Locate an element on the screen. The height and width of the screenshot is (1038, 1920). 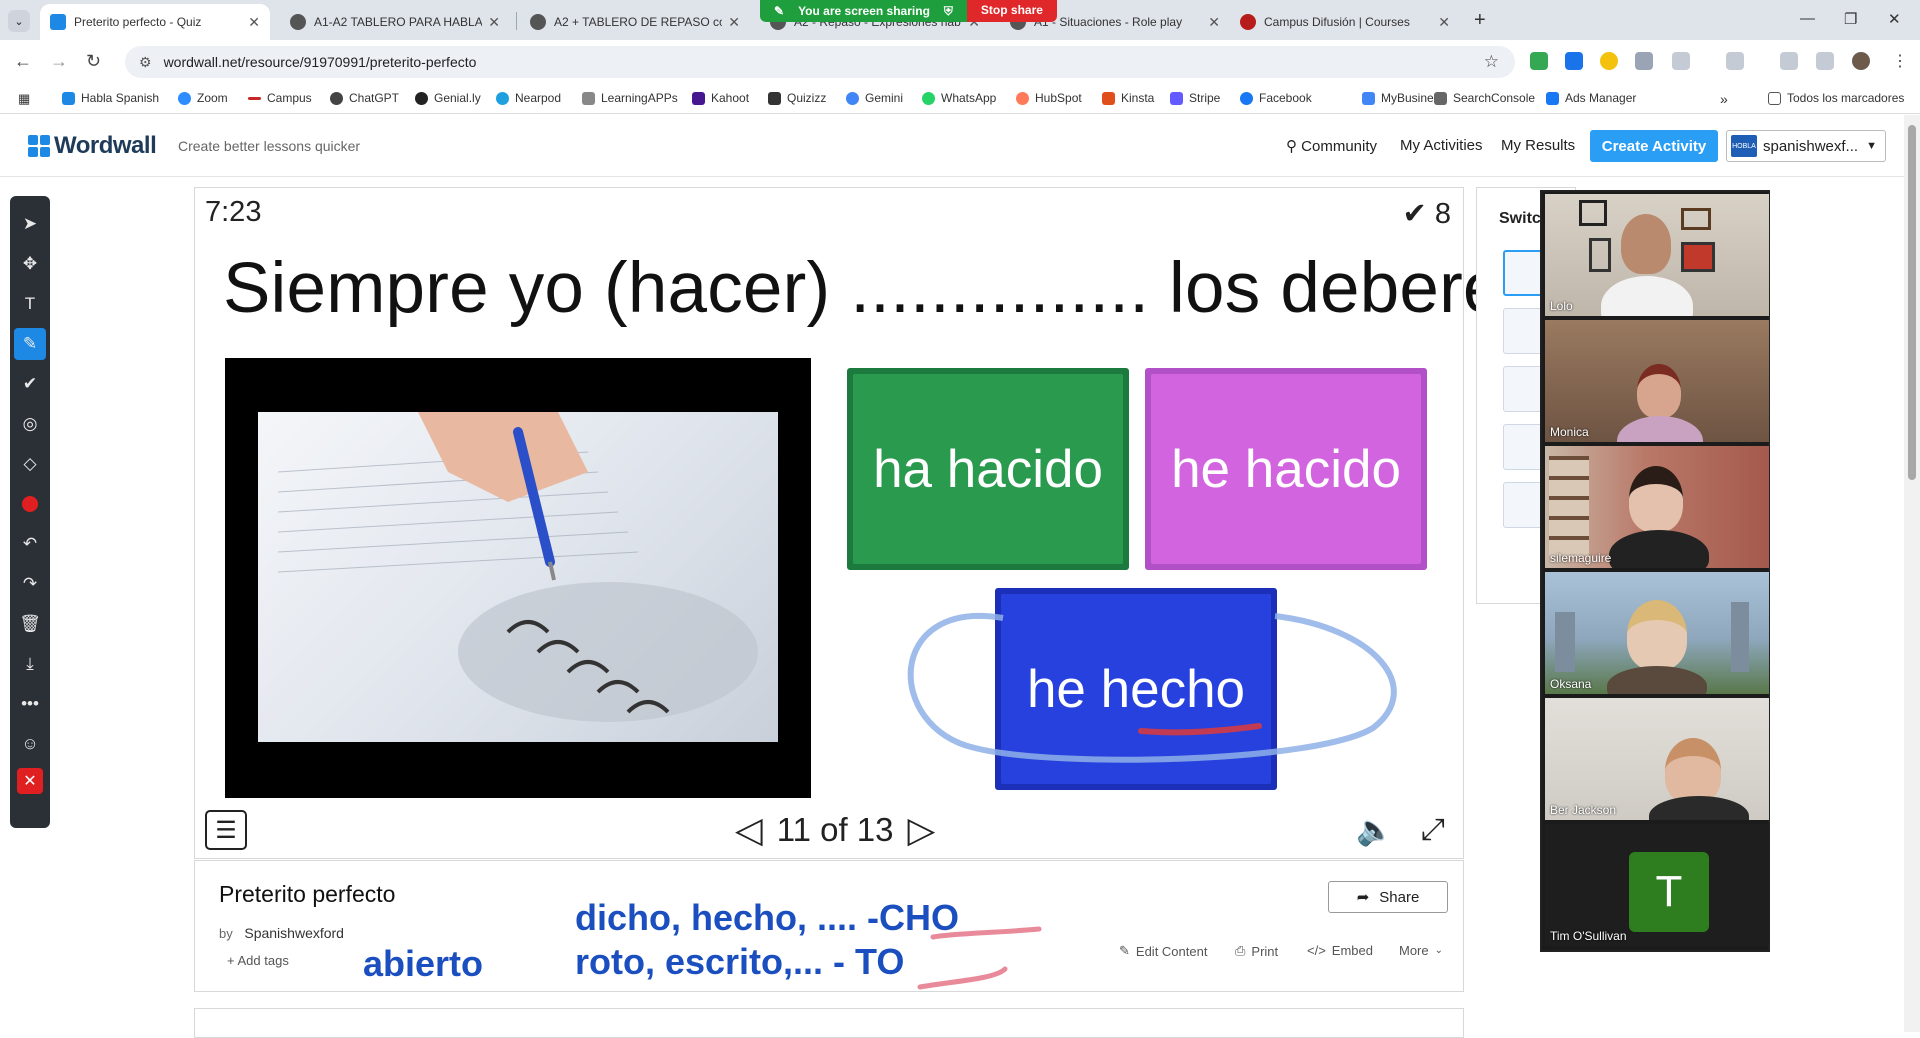
check-stamp-icon: ✔ is located at coordinates (30, 384).